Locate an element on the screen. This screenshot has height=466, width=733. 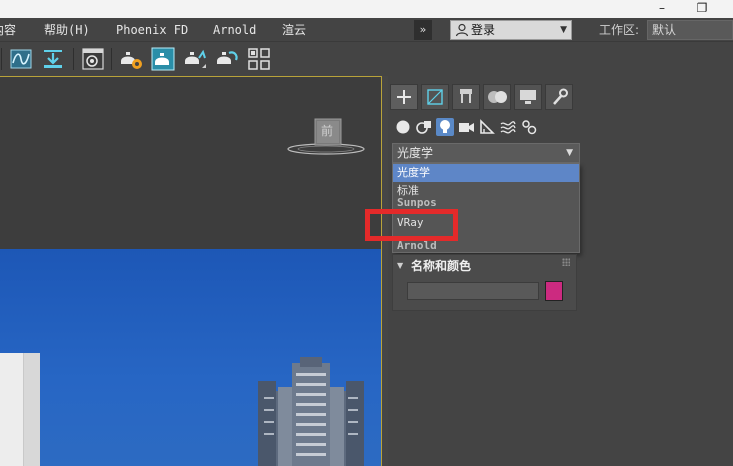
tab-hierarchy is located at coordinates (466, 97).